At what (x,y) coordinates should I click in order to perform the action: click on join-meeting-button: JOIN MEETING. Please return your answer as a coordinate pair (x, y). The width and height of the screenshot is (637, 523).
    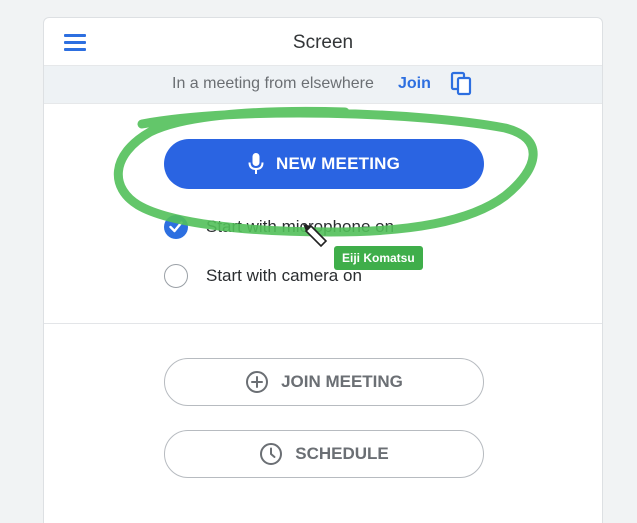
    Looking at the image, I should click on (324, 382).